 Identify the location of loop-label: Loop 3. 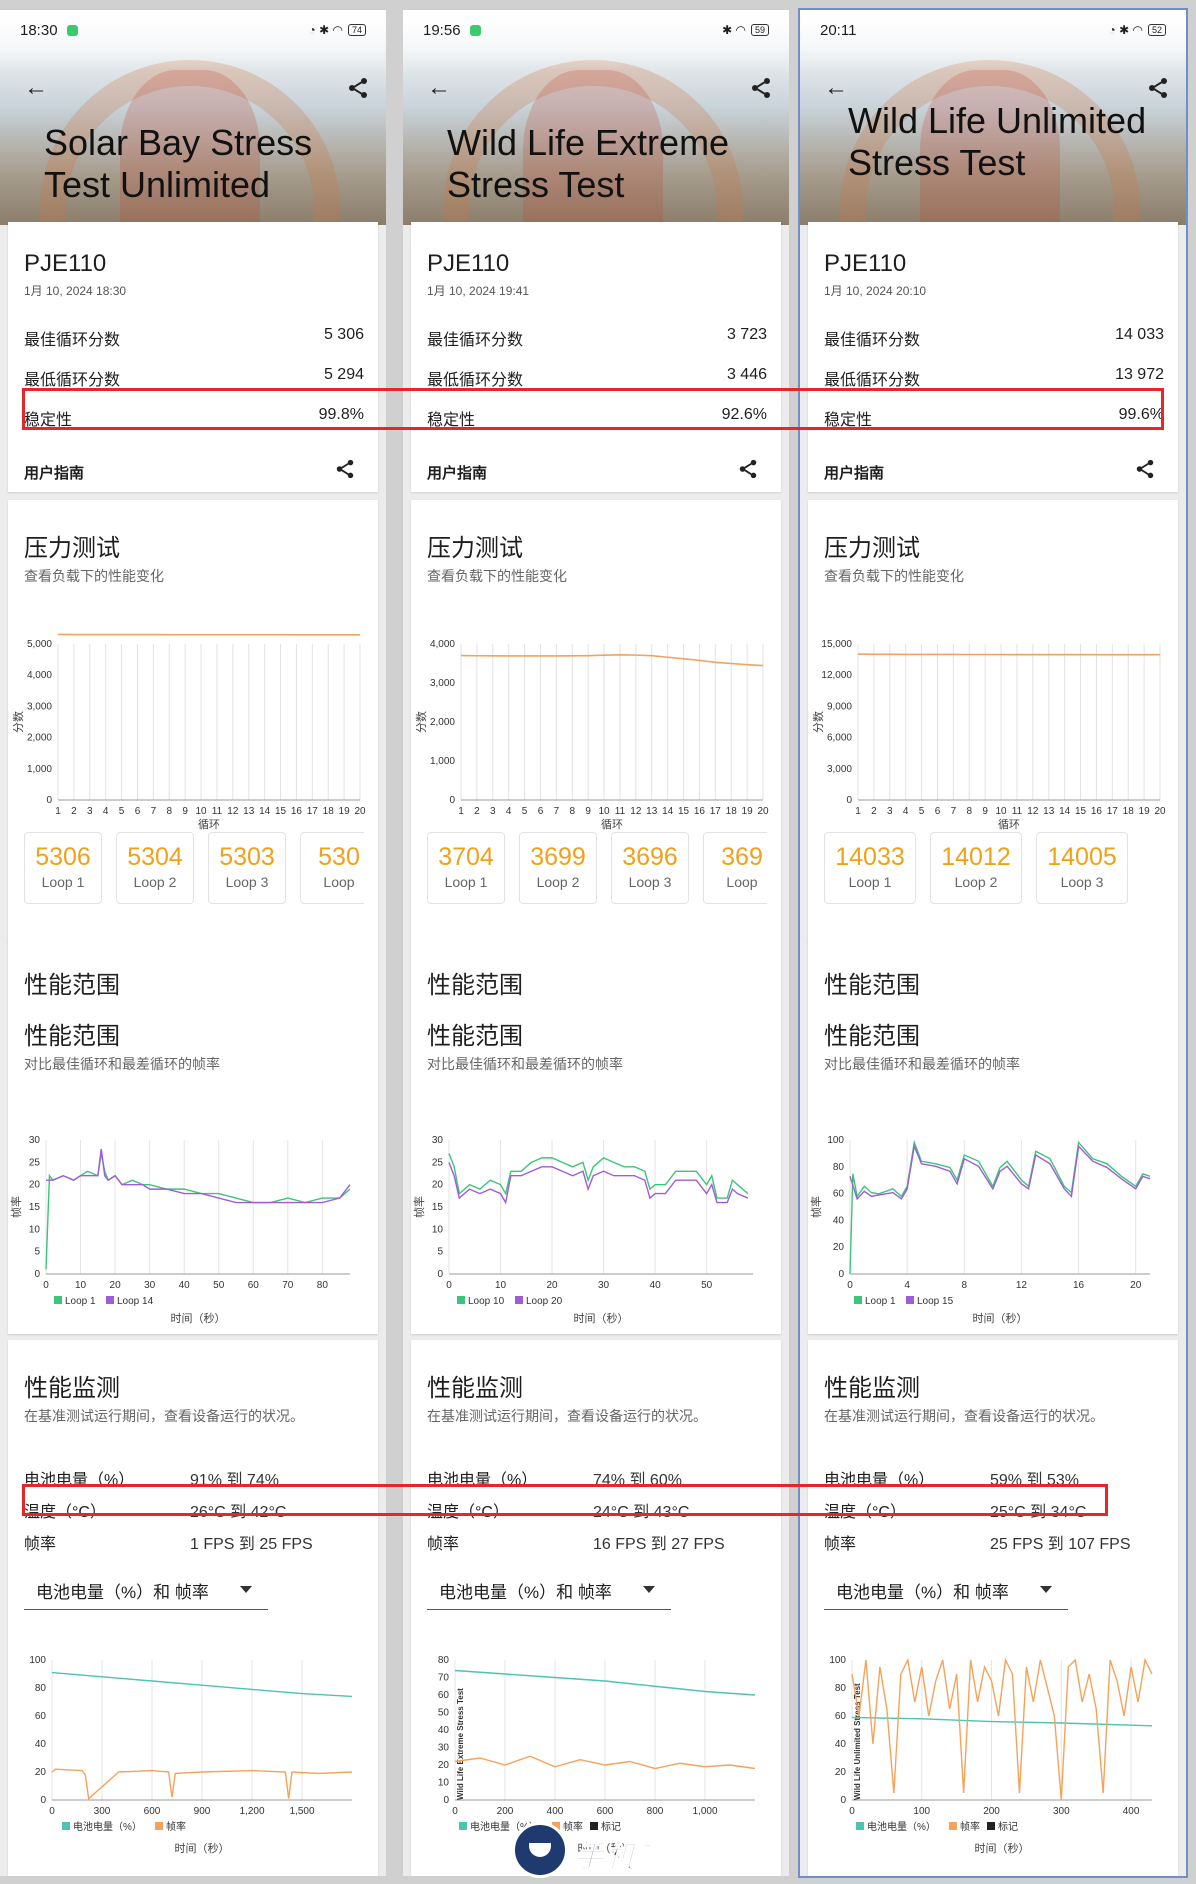
(247, 882).